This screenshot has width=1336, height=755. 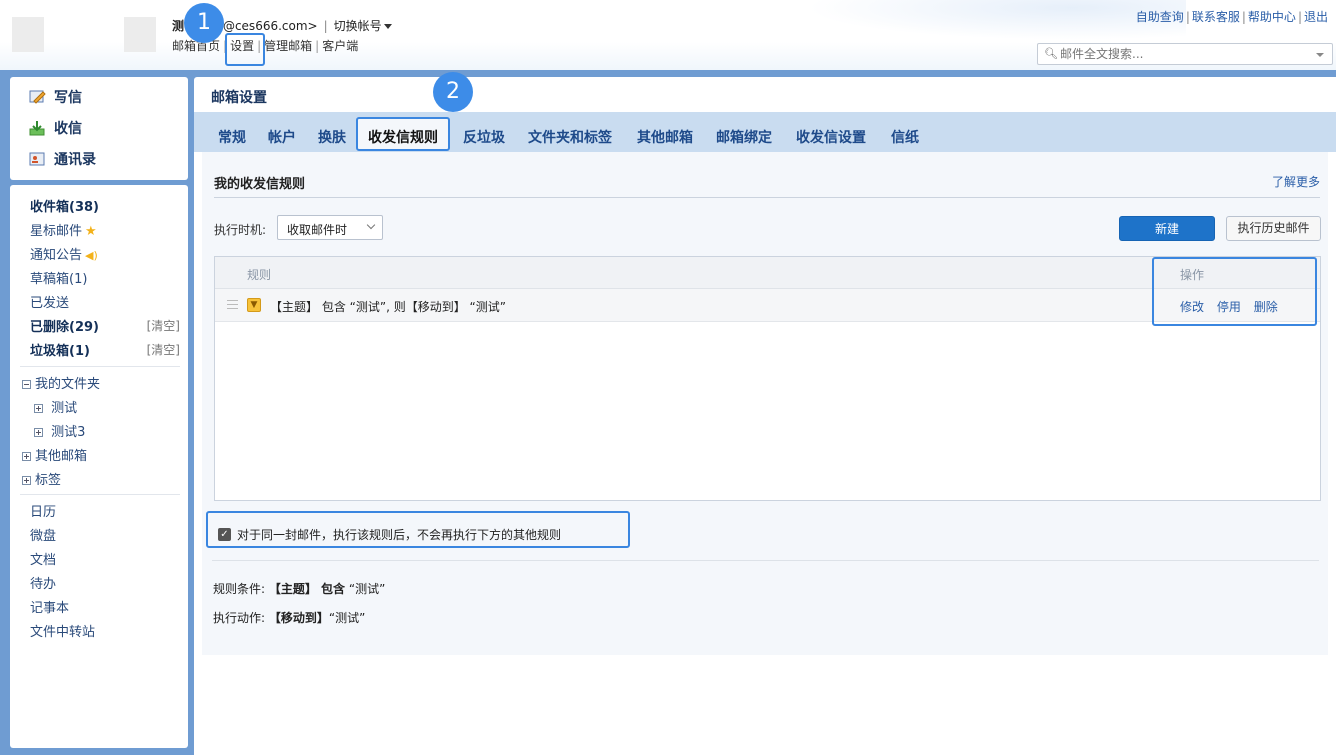 What do you see at coordinates (1192, 307) in the screenshot?
I see `edit-rule-link: 修改` at bounding box center [1192, 307].